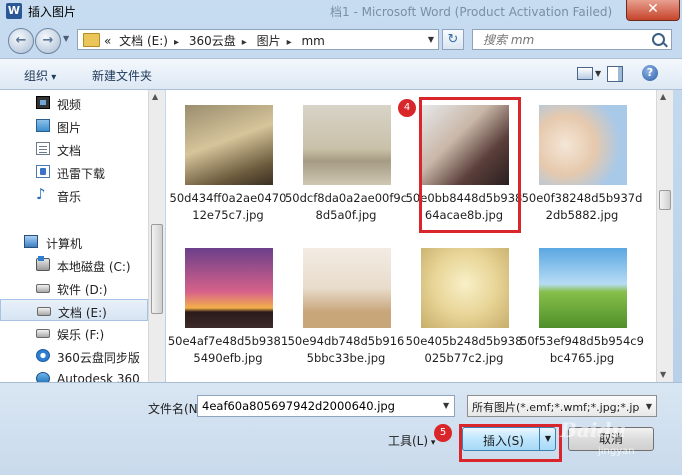 The width and height of the screenshot is (682, 475). What do you see at coordinates (81, 335) in the screenshot?
I see `sidebar-item-label: 娱乐 (F:)` at bounding box center [81, 335].